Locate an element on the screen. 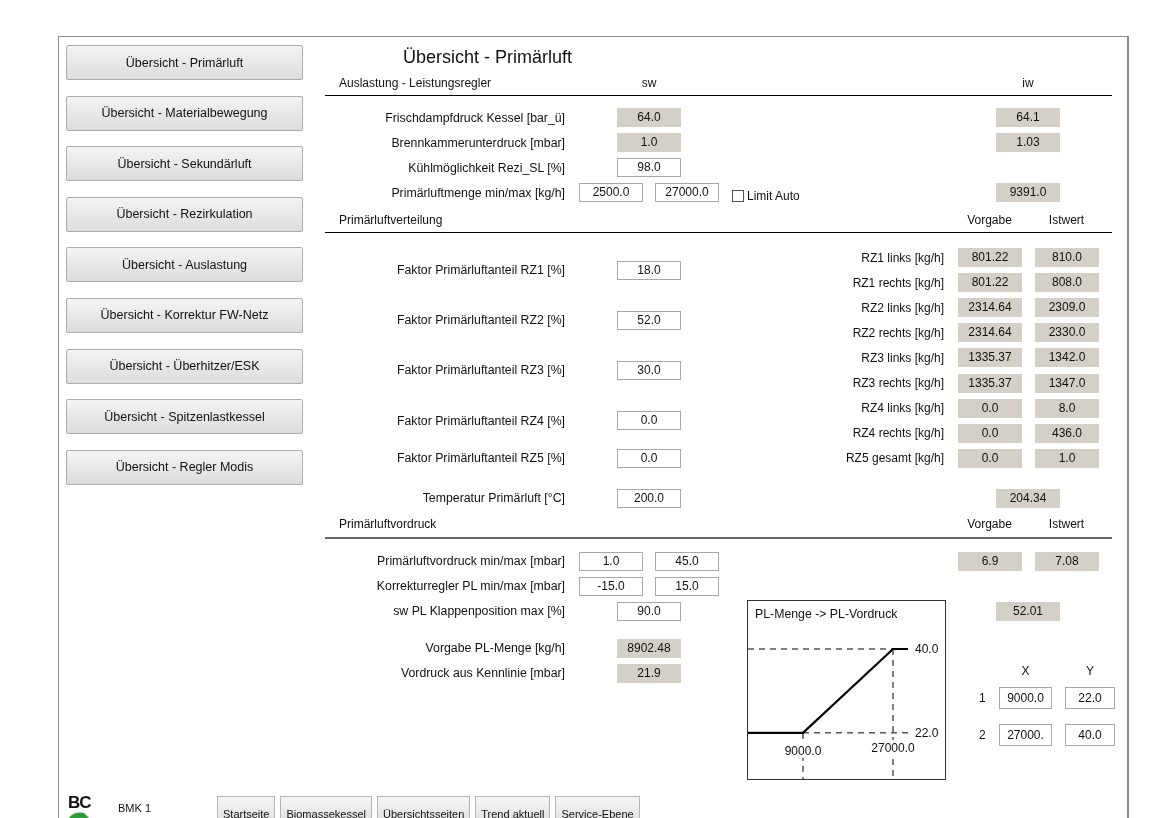  value-display: 6.9 is located at coordinates (990, 561).